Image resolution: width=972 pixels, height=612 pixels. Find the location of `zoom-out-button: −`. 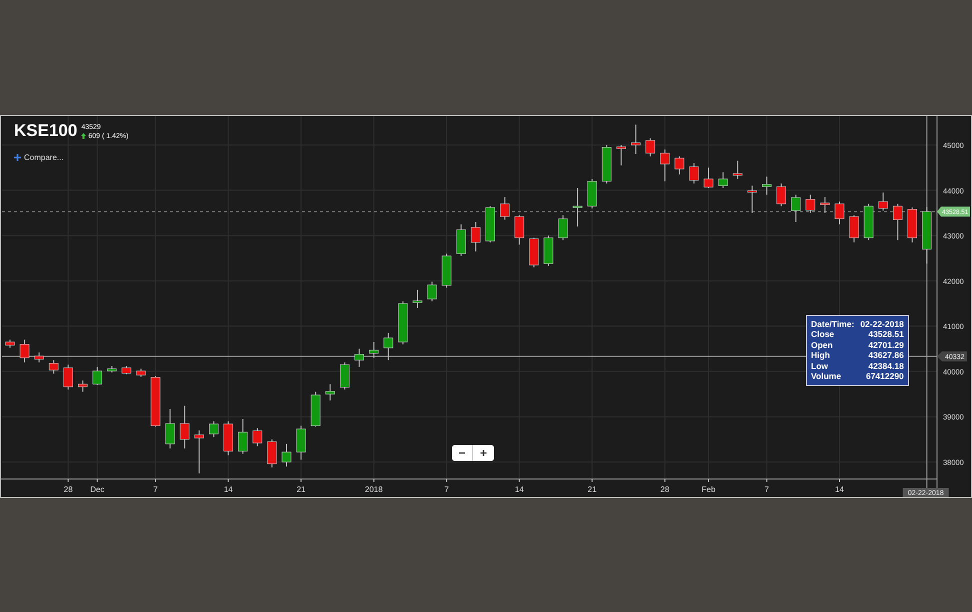

zoom-out-button: − is located at coordinates (462, 452).